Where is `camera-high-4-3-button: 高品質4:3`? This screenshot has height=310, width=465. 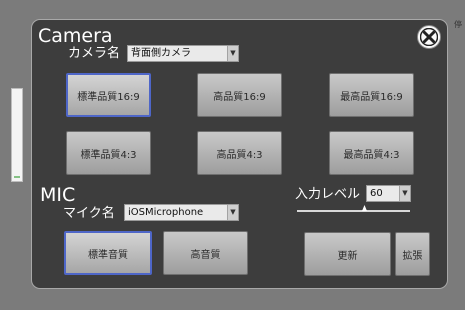 camera-high-4-3-button: 高品質4:3 is located at coordinates (239, 153).